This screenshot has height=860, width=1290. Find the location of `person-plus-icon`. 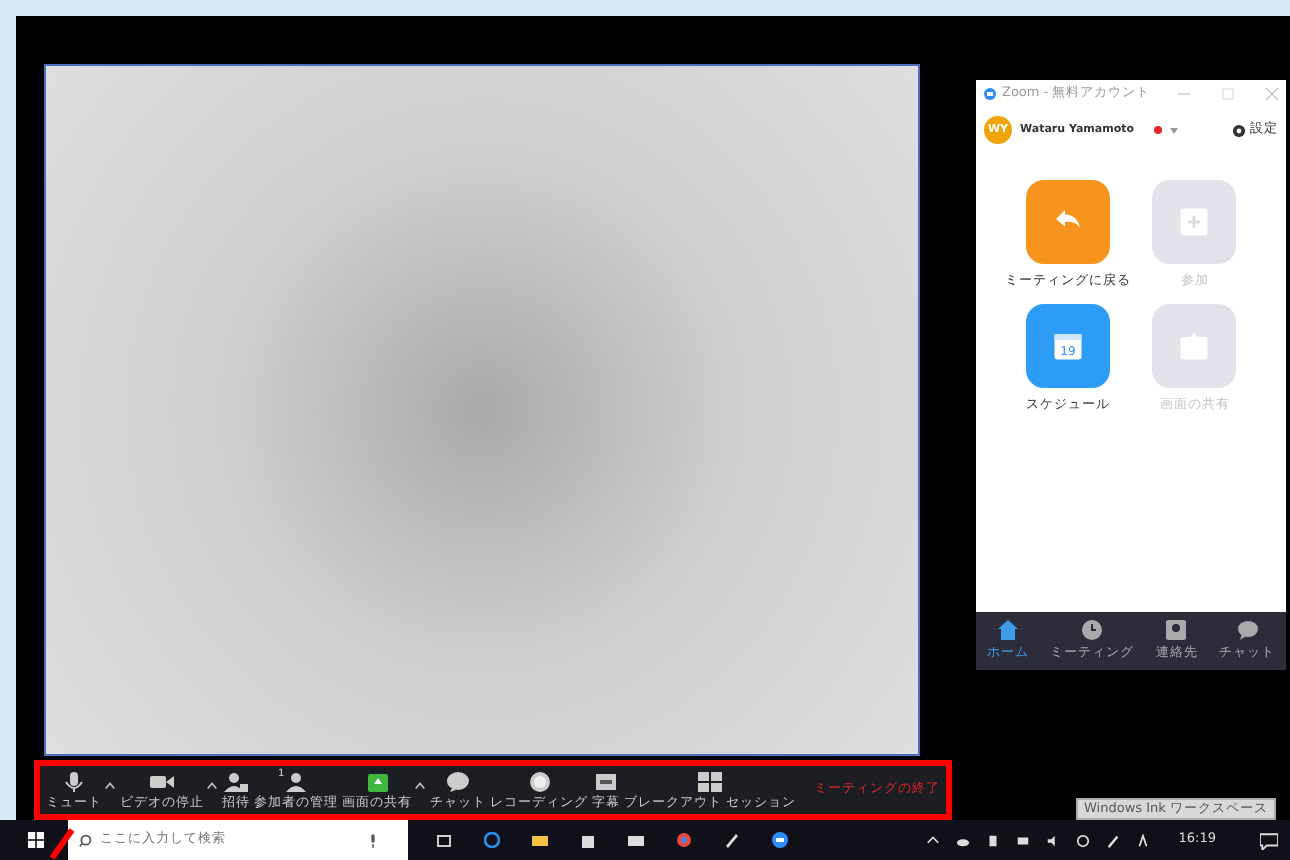

person-plus-icon is located at coordinates (236, 781).